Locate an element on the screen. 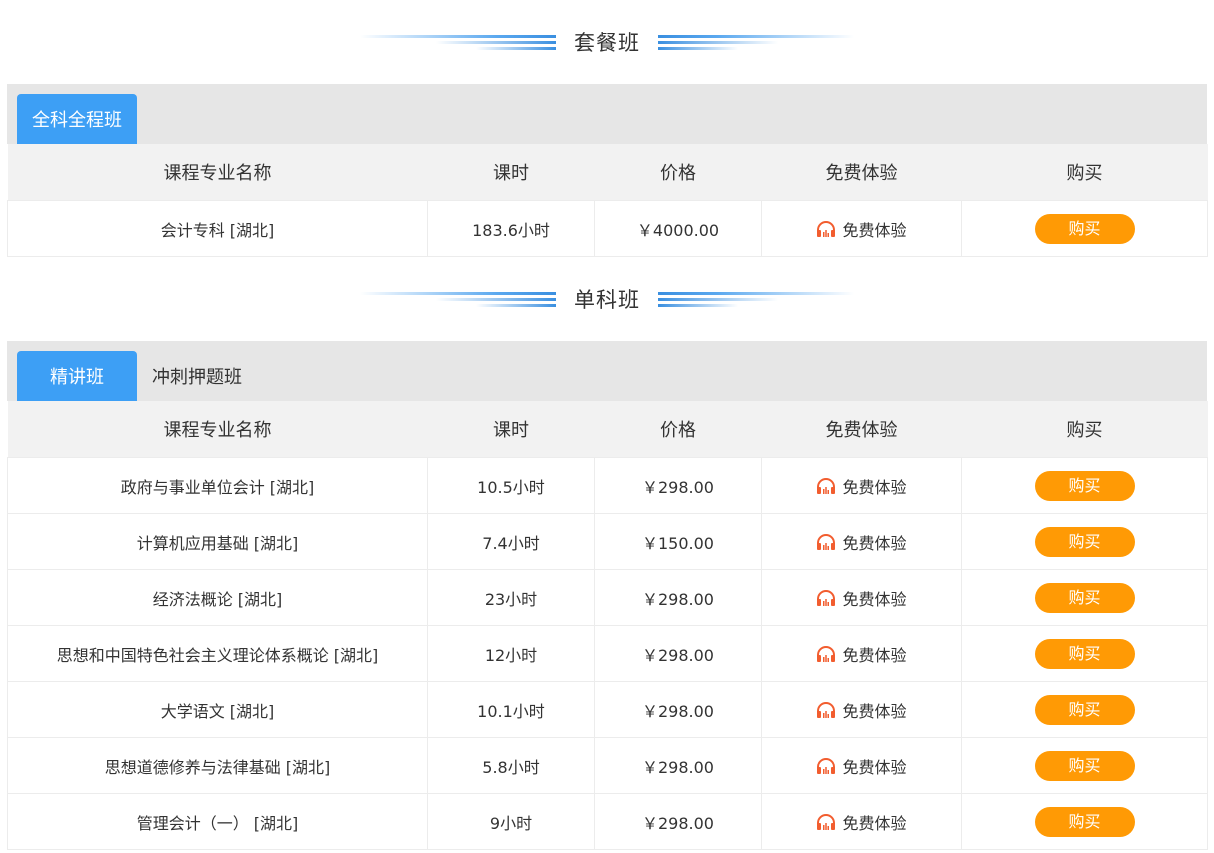  course-hours: 9小时 is located at coordinates (511, 821).